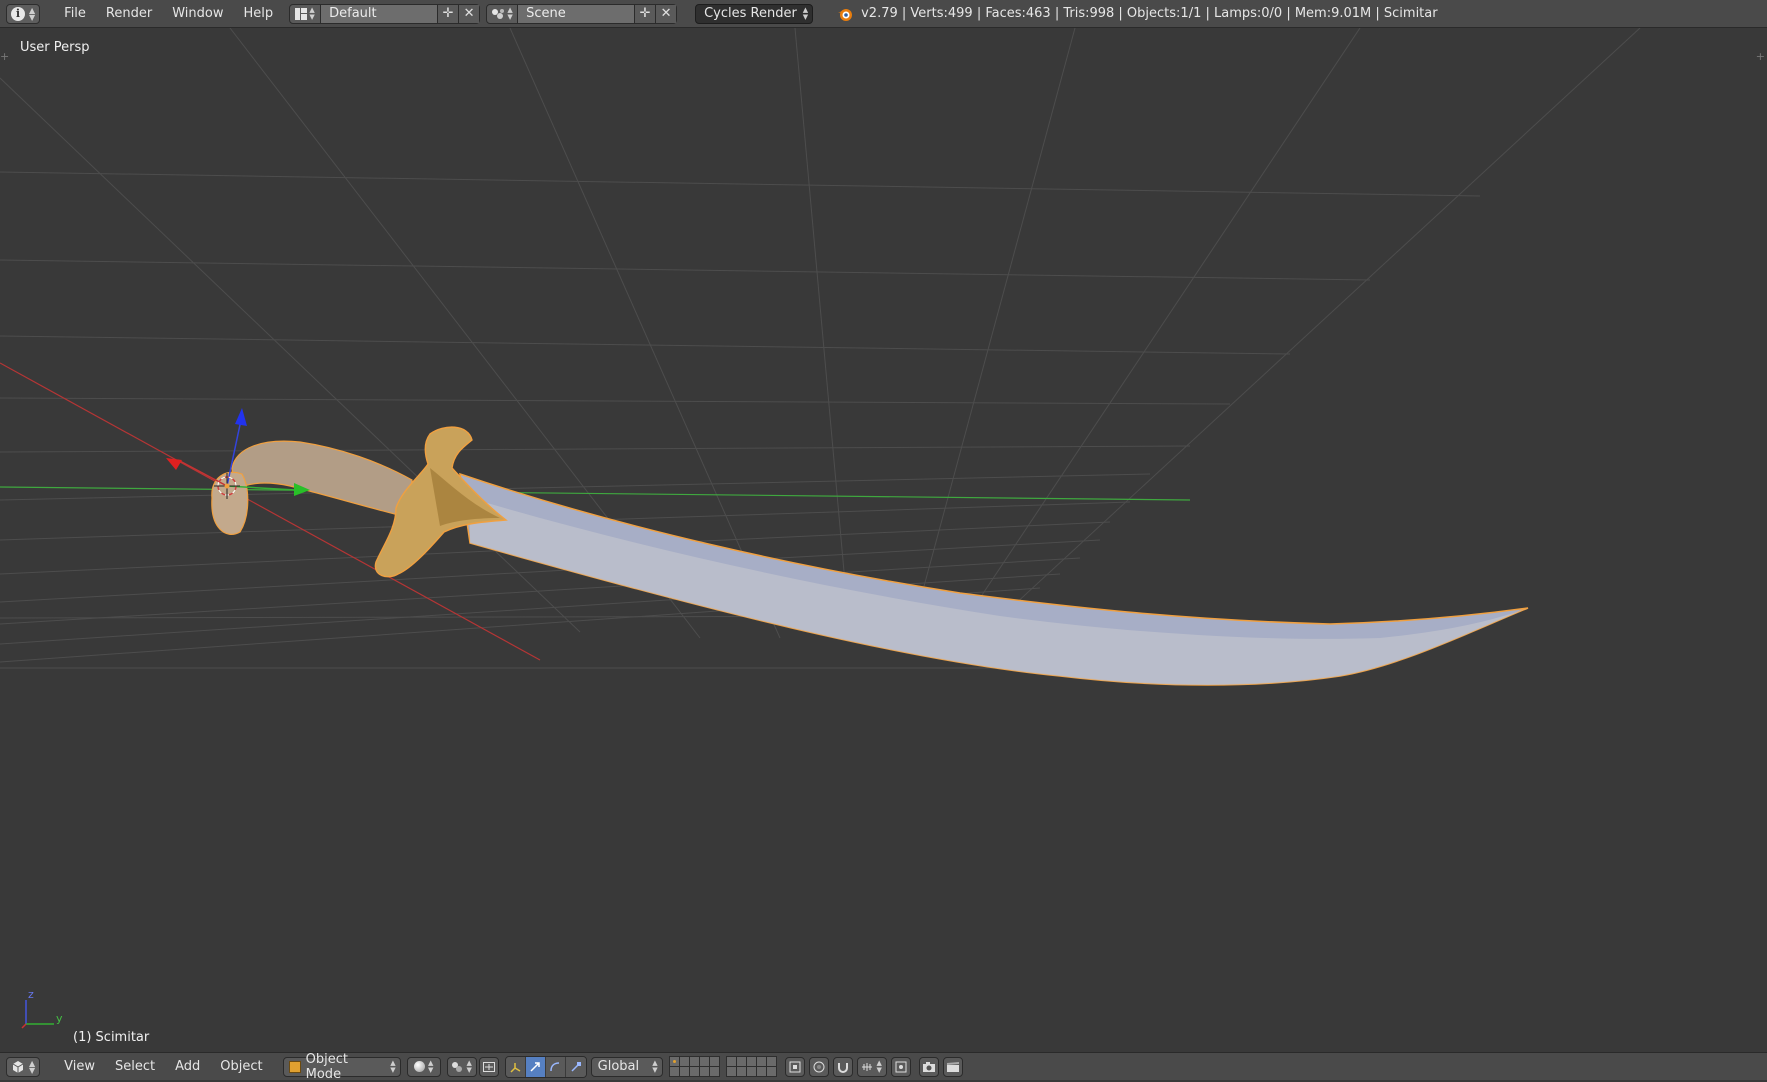 The height and width of the screenshot is (1082, 1767). I want to click on snap-element-select: ▲ ▼, so click(871, 1066).